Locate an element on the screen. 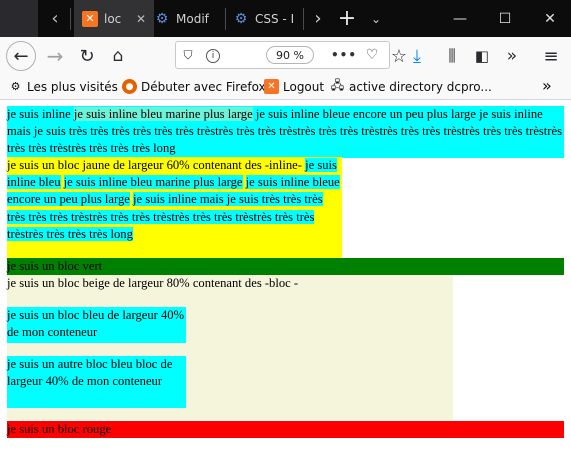  bookmark-item: ● Débuter avec Firefox is located at coordinates (194, 86).